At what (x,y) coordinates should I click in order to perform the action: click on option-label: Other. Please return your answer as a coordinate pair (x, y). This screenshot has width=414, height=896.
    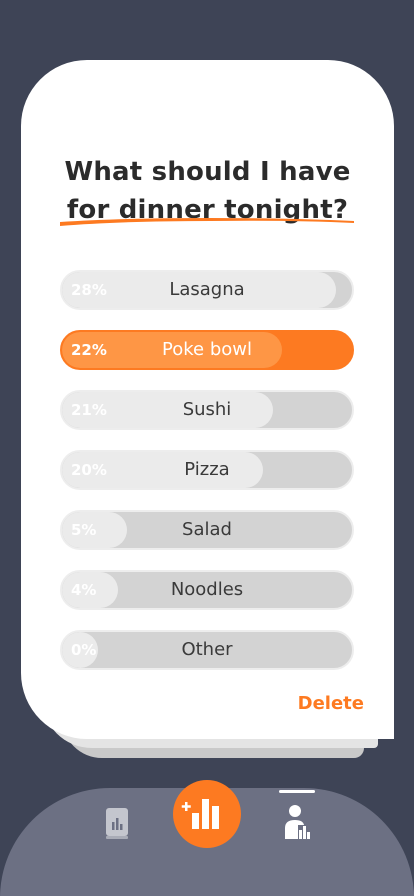
    Looking at the image, I should click on (207, 649).